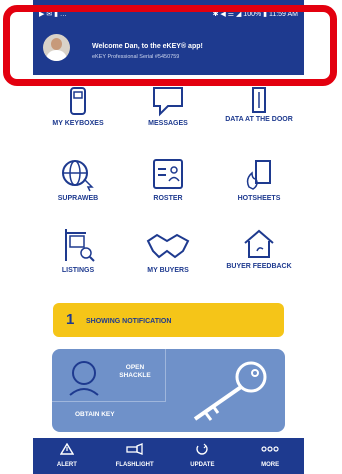  Describe the element at coordinates (227, 392) in the screenshot. I see `key-icon` at that location.